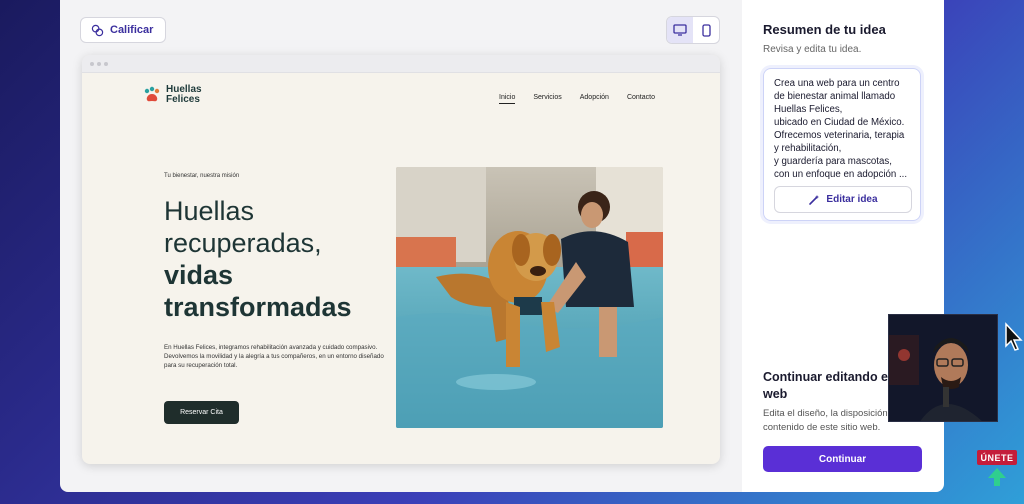  I want to click on continue-desc-line-1: Edita el diseño, la disposición, so click(825, 413).